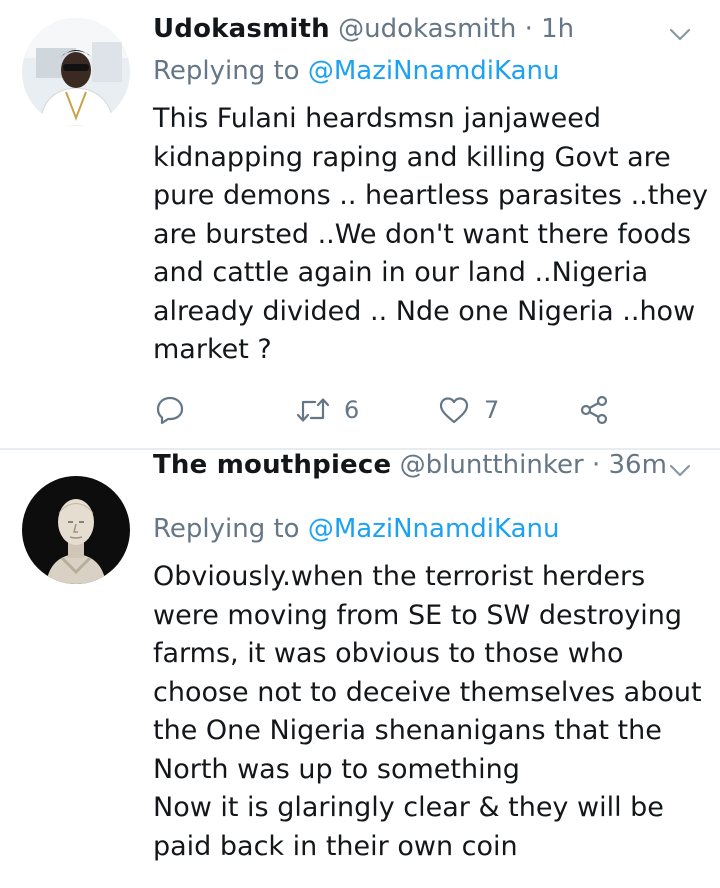  What do you see at coordinates (352, 410) in the screenshot?
I see `retweet-count: 6` at bounding box center [352, 410].